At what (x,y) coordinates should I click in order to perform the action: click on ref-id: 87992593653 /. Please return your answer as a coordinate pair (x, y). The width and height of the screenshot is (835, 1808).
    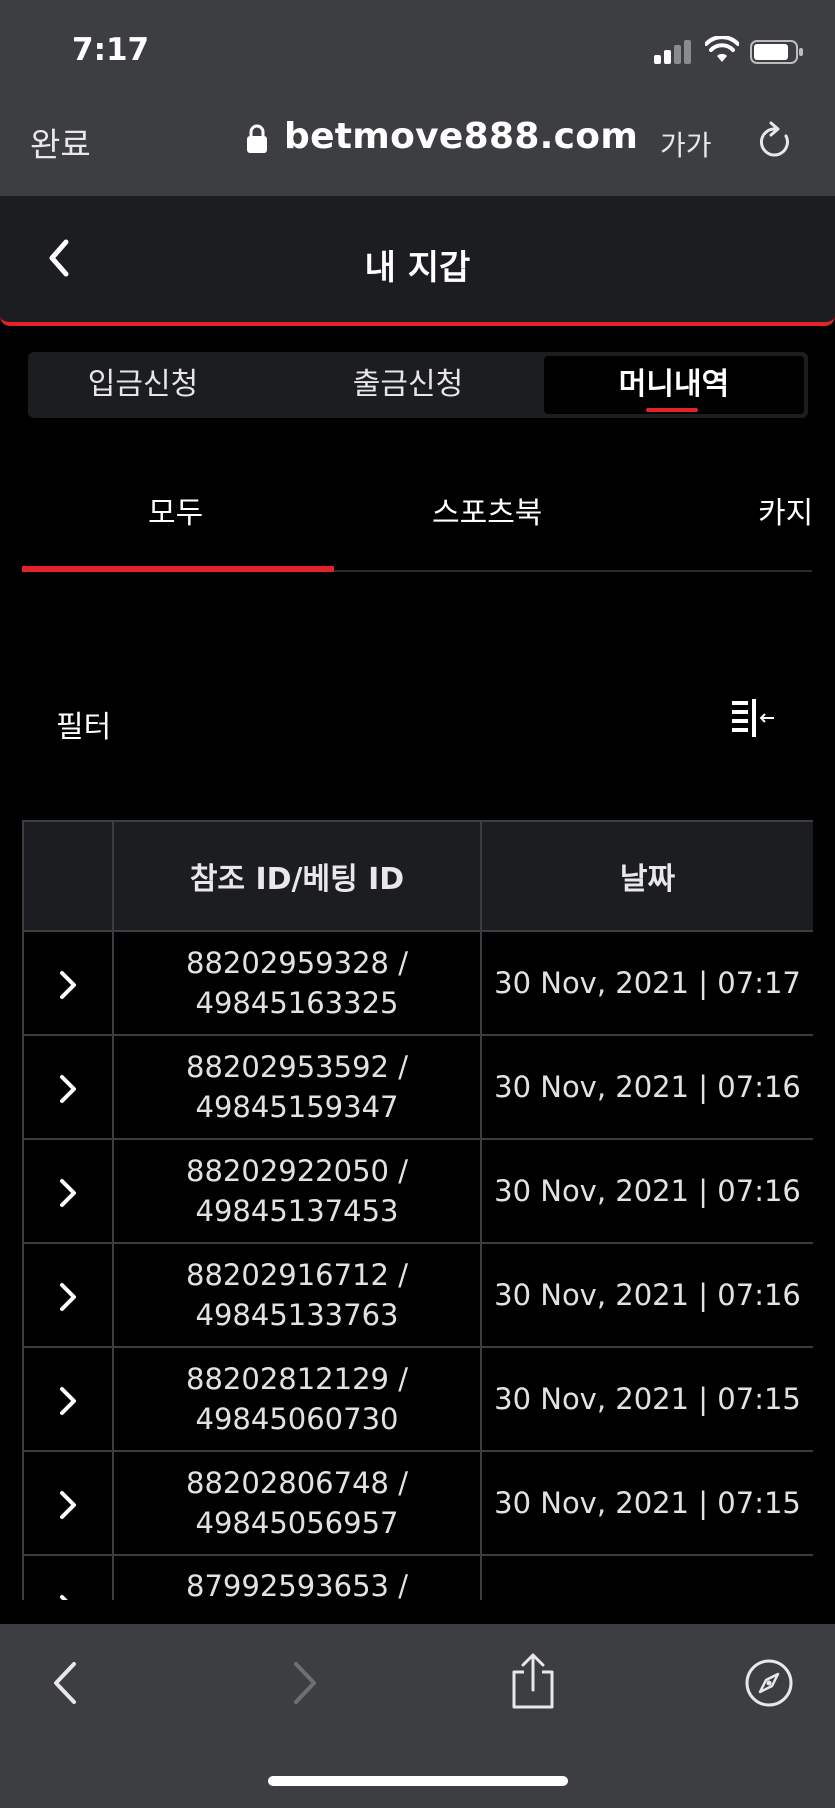
    Looking at the image, I should click on (297, 1584).